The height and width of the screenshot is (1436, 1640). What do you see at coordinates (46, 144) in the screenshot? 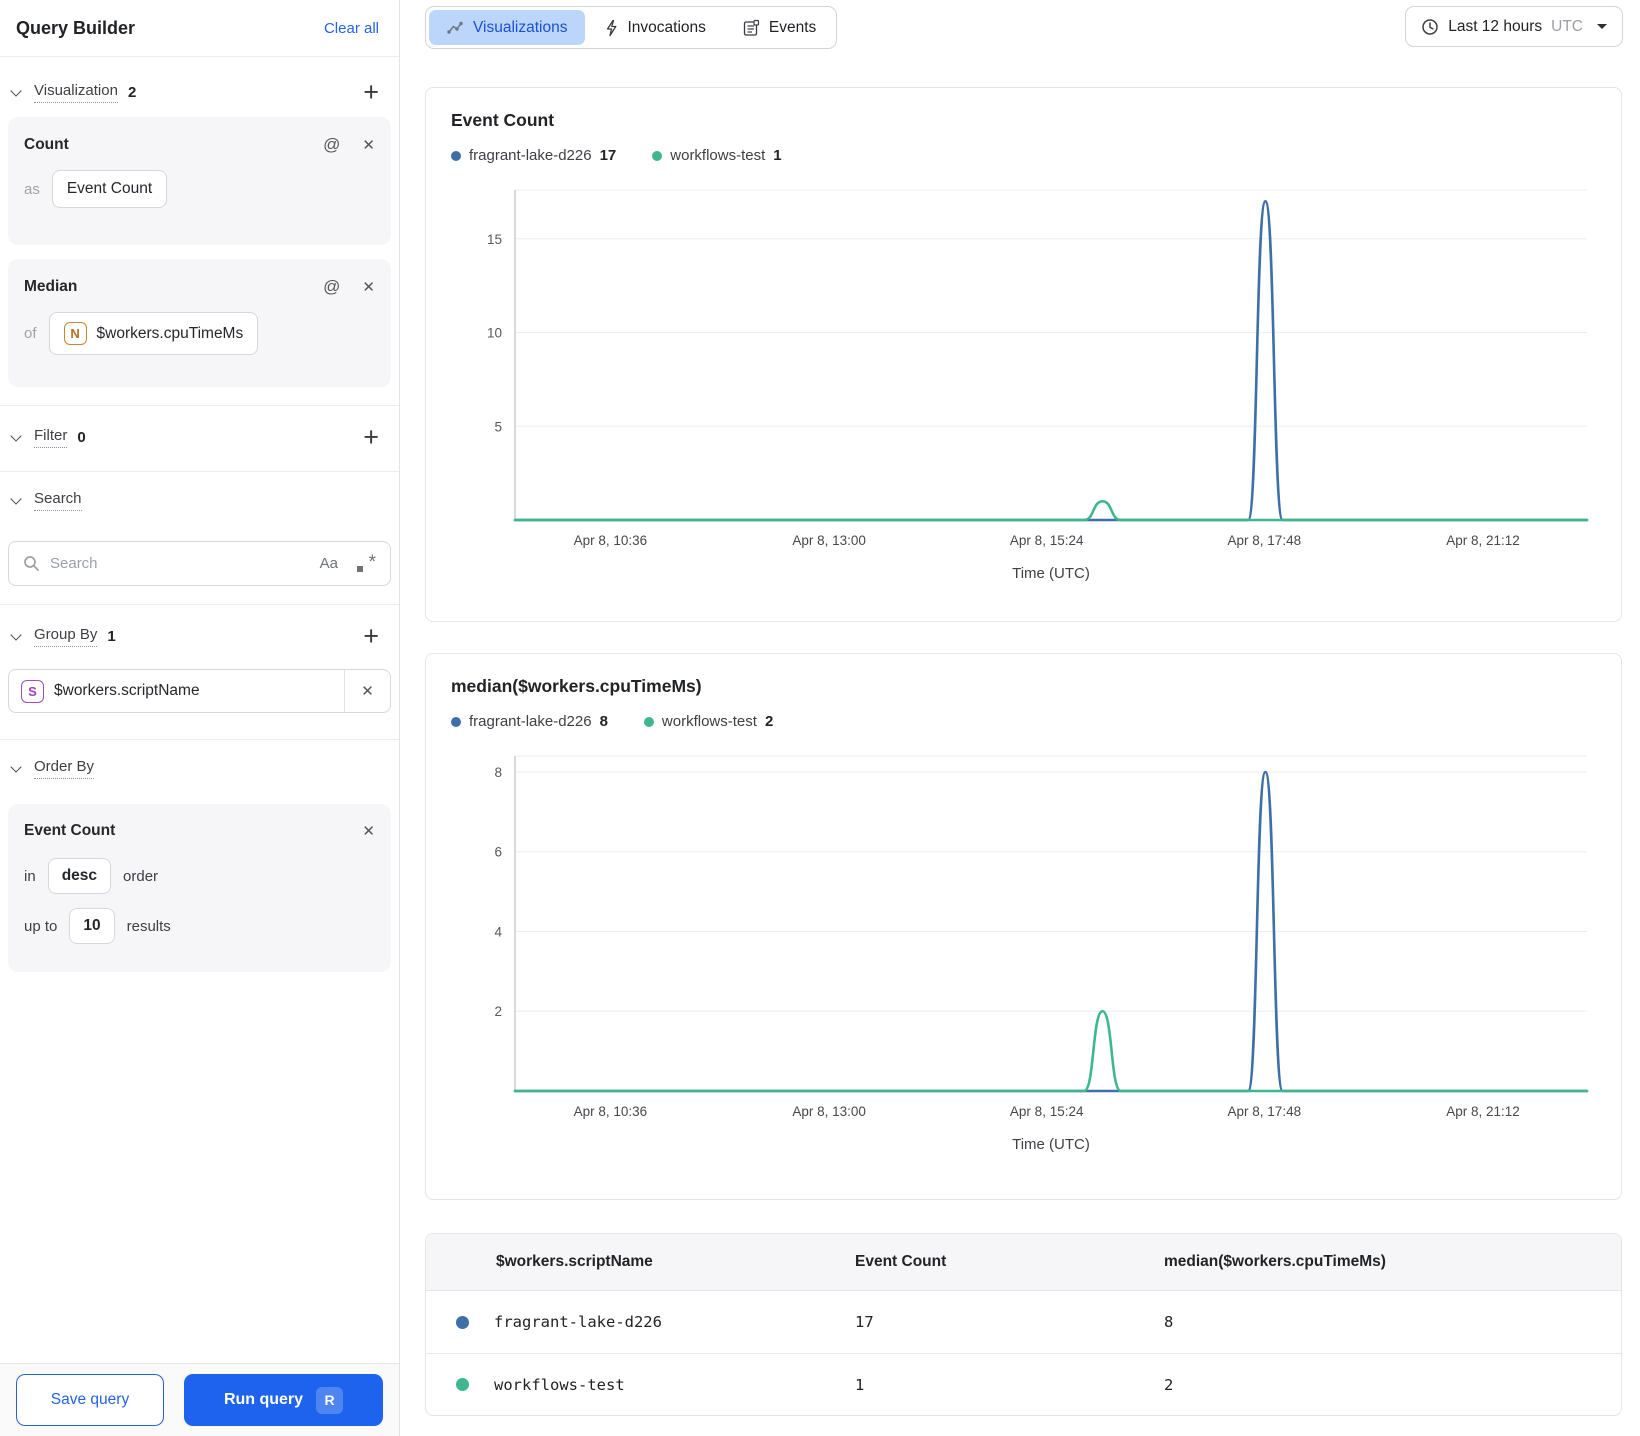
I see `aggregation-name: Count` at bounding box center [46, 144].